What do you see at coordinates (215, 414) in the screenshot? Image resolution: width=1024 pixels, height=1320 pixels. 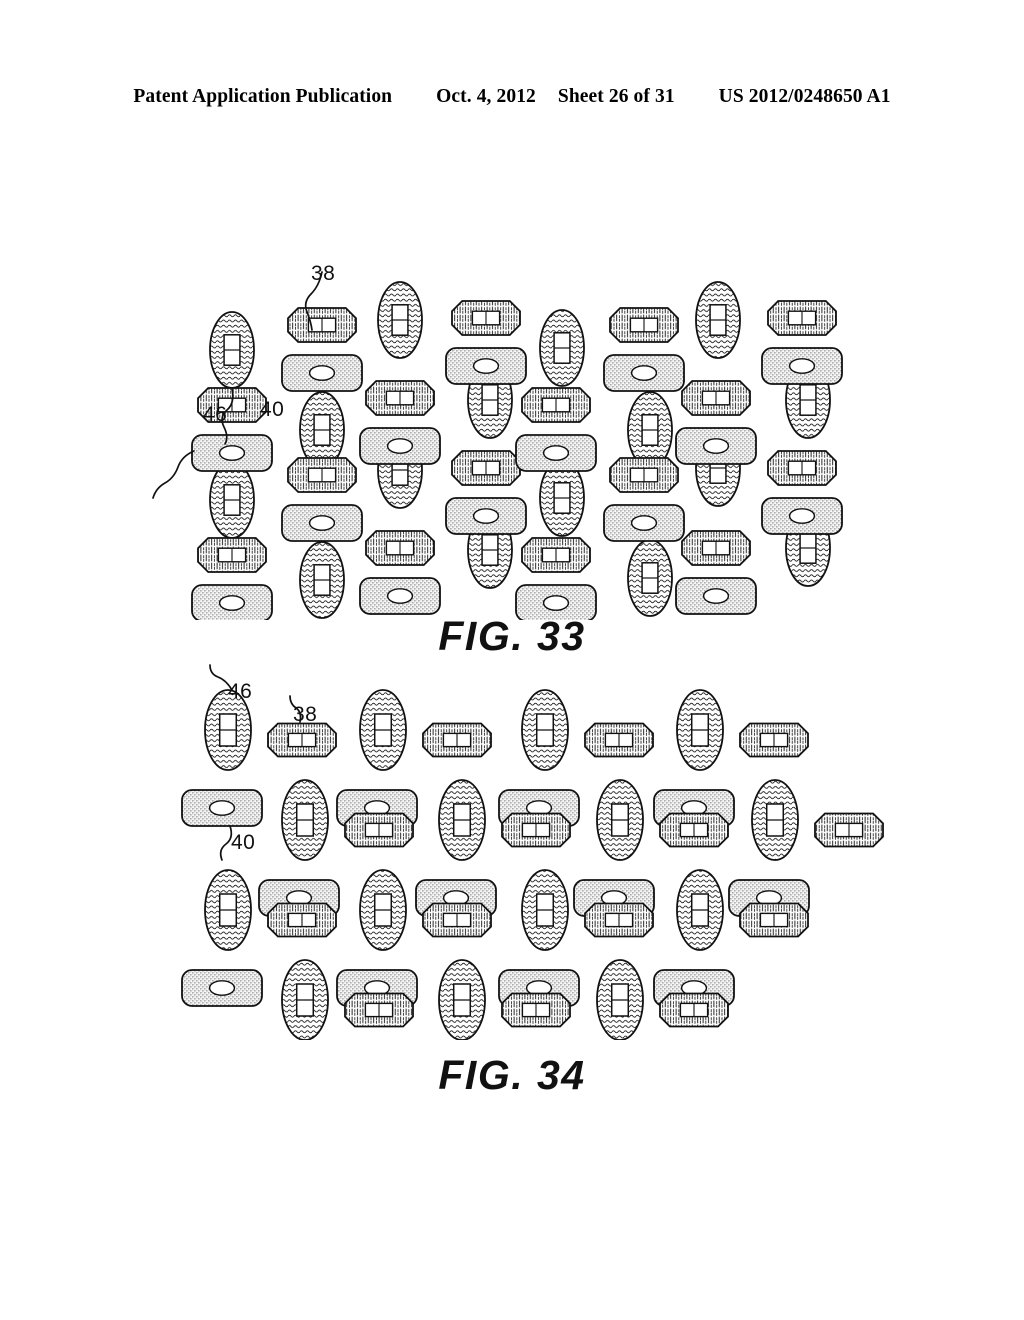 I see `reference-label-46-fig33: 46` at bounding box center [215, 414].